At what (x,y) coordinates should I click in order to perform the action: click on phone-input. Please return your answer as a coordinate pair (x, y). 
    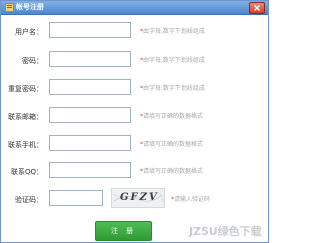
    Looking at the image, I should click on (90, 143).